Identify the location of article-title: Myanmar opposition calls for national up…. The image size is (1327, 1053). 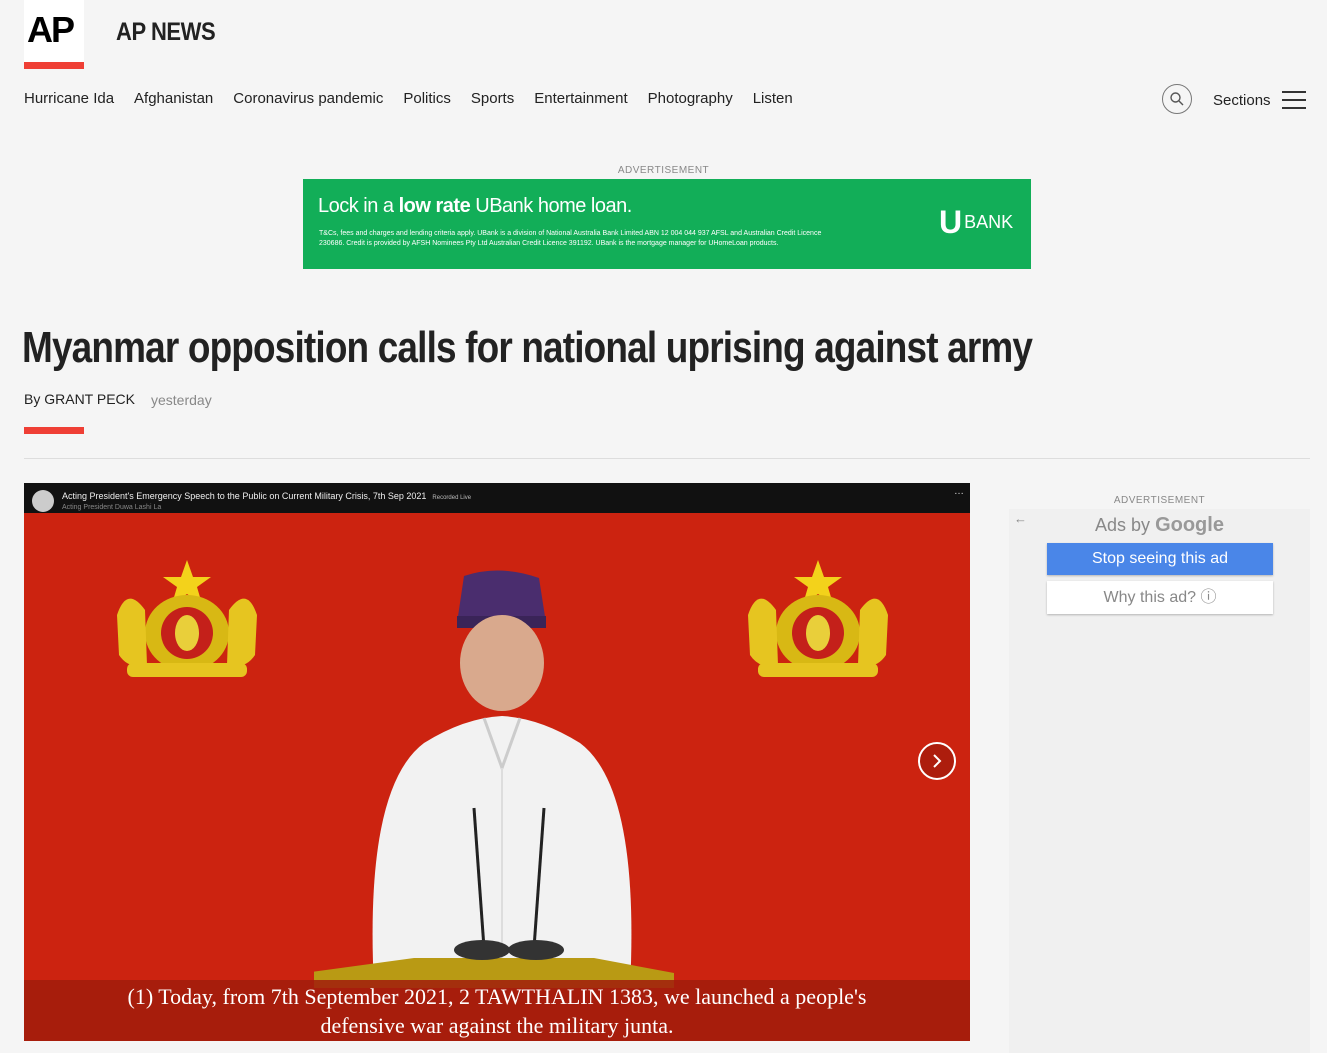
(527, 347).